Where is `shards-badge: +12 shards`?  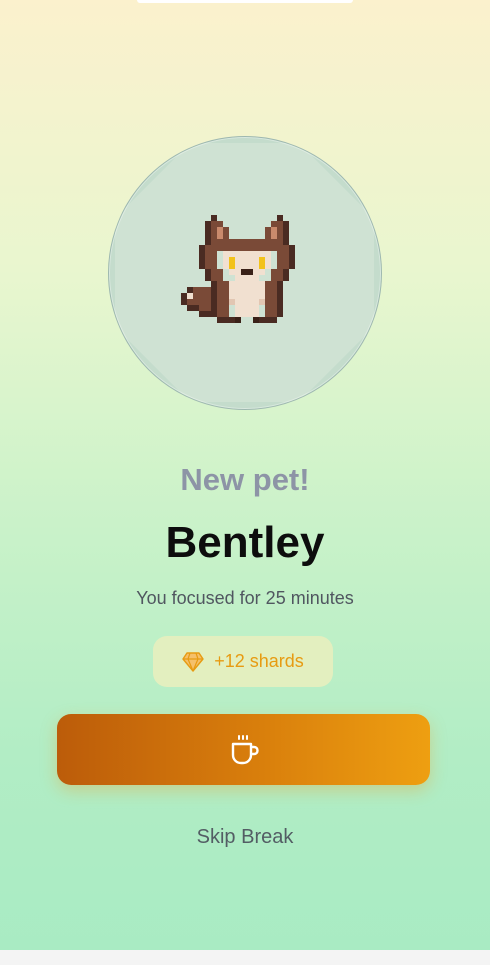 shards-badge: +12 shards is located at coordinates (243, 661).